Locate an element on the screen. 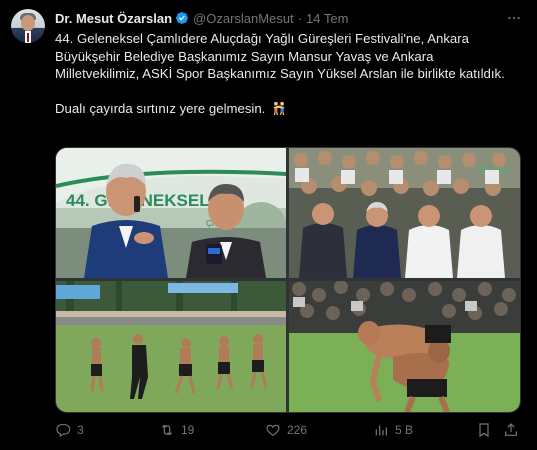 Image resolution: width=537 pixels, height=450 pixels. photo-wrestling-field-image is located at coordinates (171, 346).